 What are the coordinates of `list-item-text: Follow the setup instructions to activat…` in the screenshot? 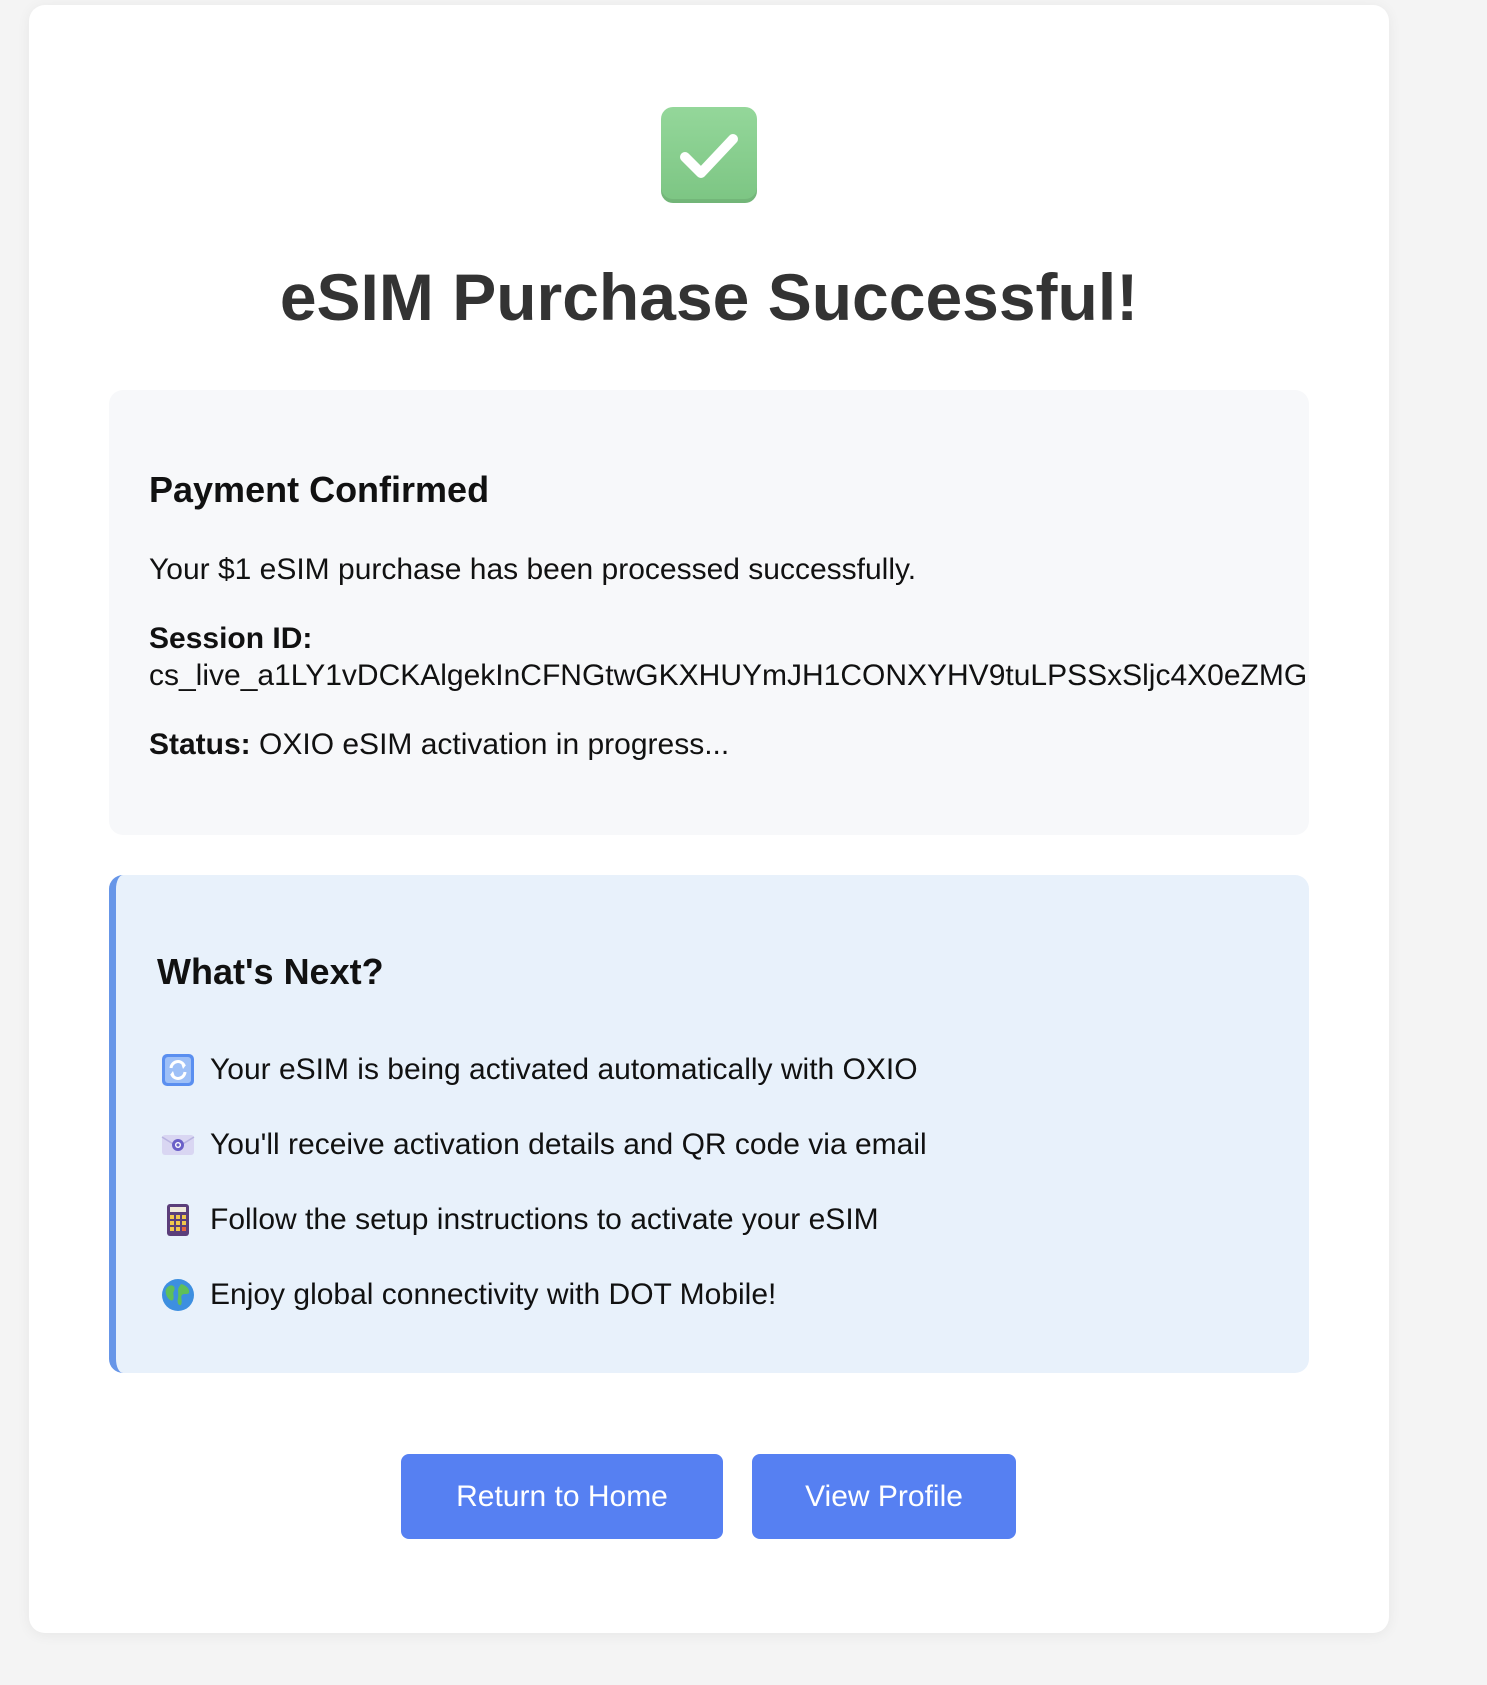 It's located at (544, 1219).